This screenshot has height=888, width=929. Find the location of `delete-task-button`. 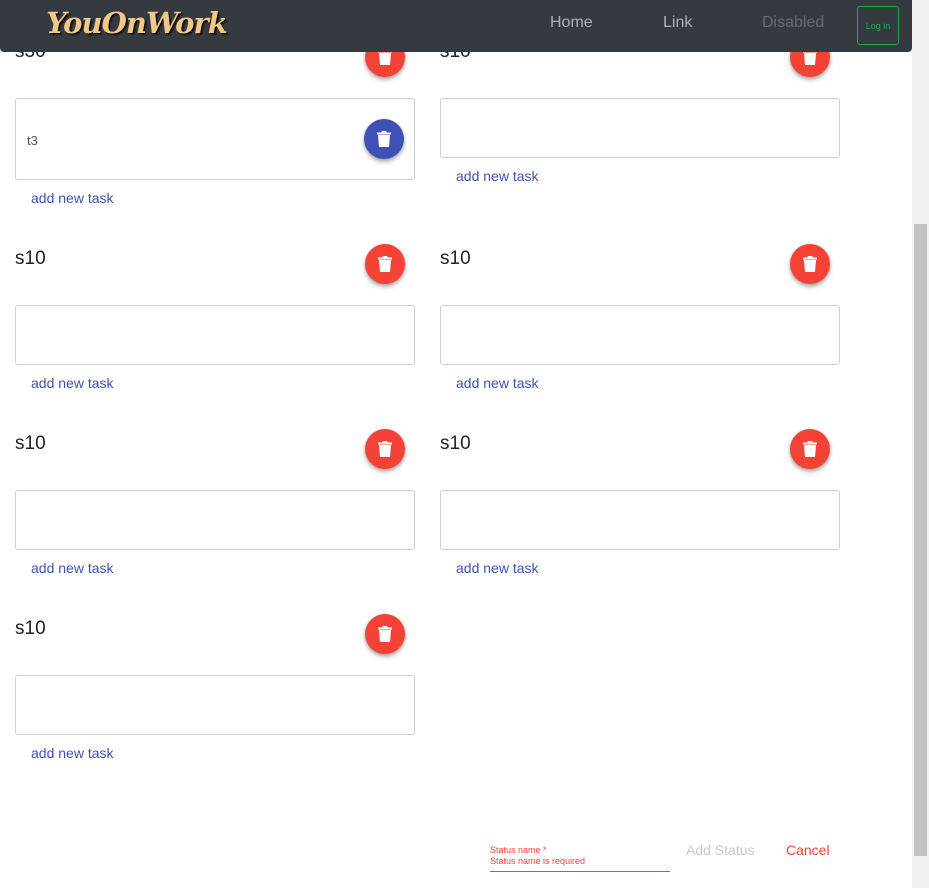

delete-task-button is located at coordinates (384, 139).